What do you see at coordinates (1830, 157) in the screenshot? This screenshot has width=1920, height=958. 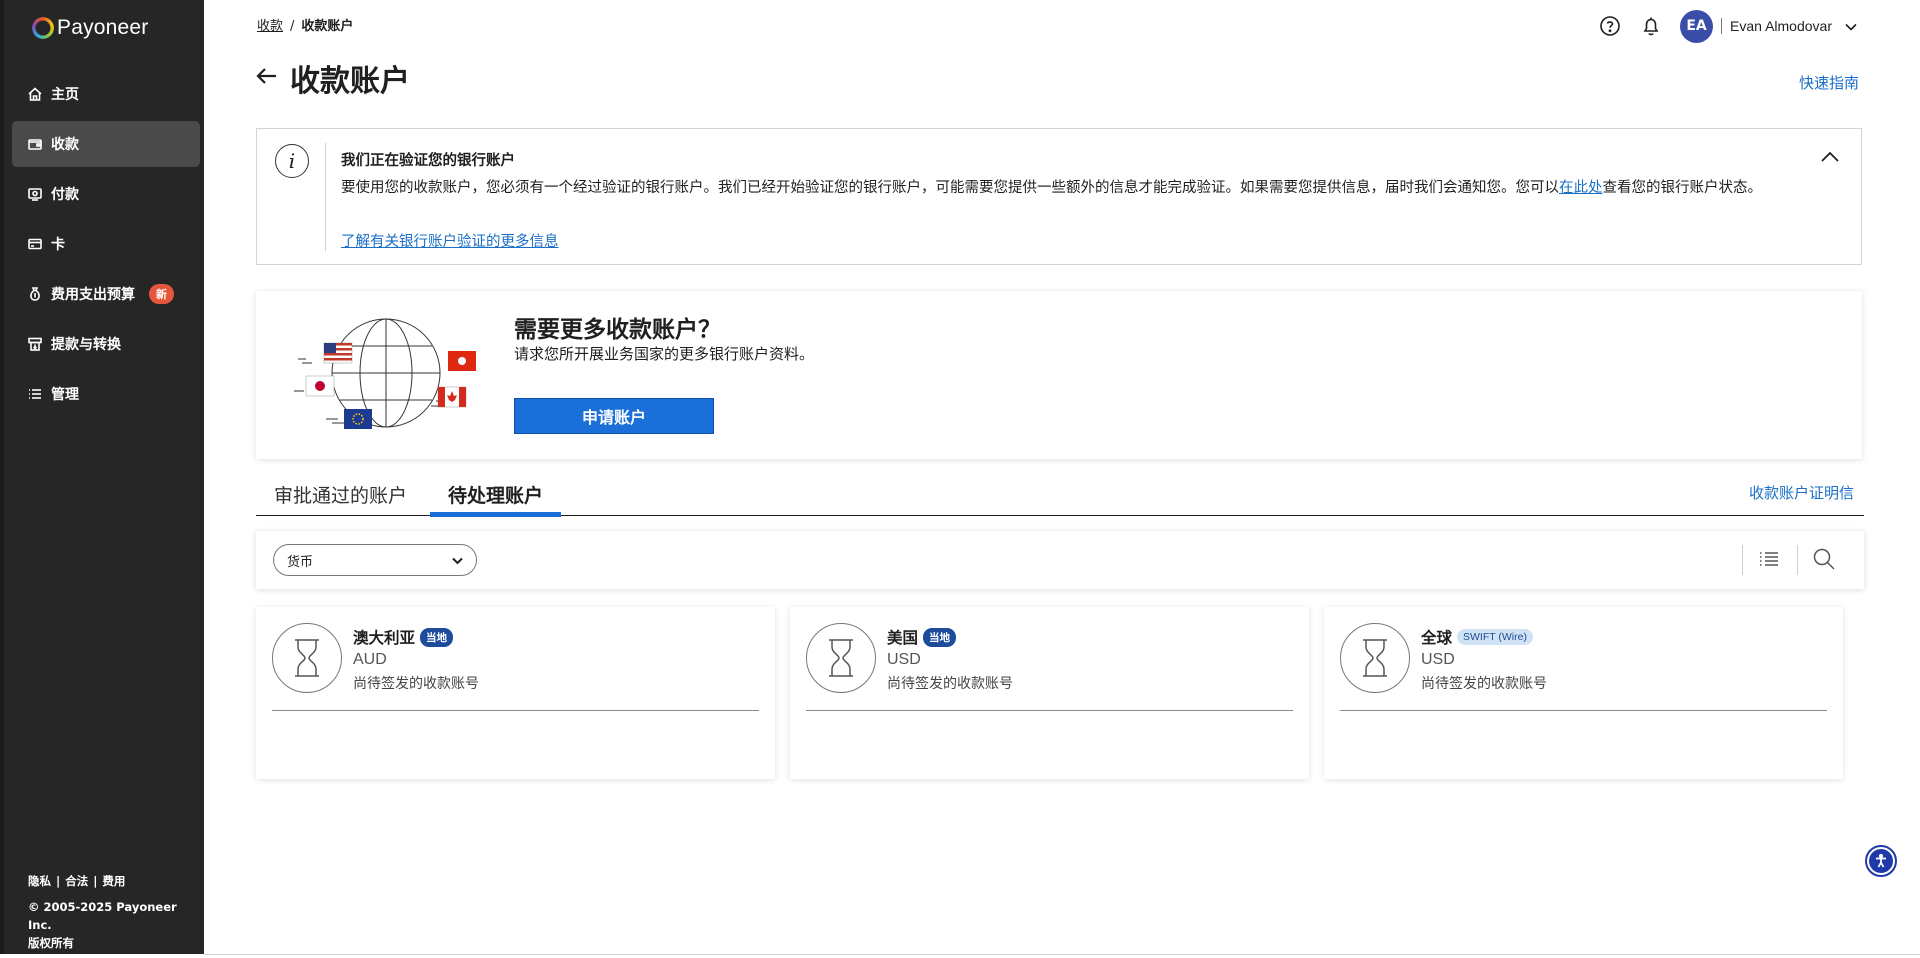 I see `chevron-up-icon` at bounding box center [1830, 157].